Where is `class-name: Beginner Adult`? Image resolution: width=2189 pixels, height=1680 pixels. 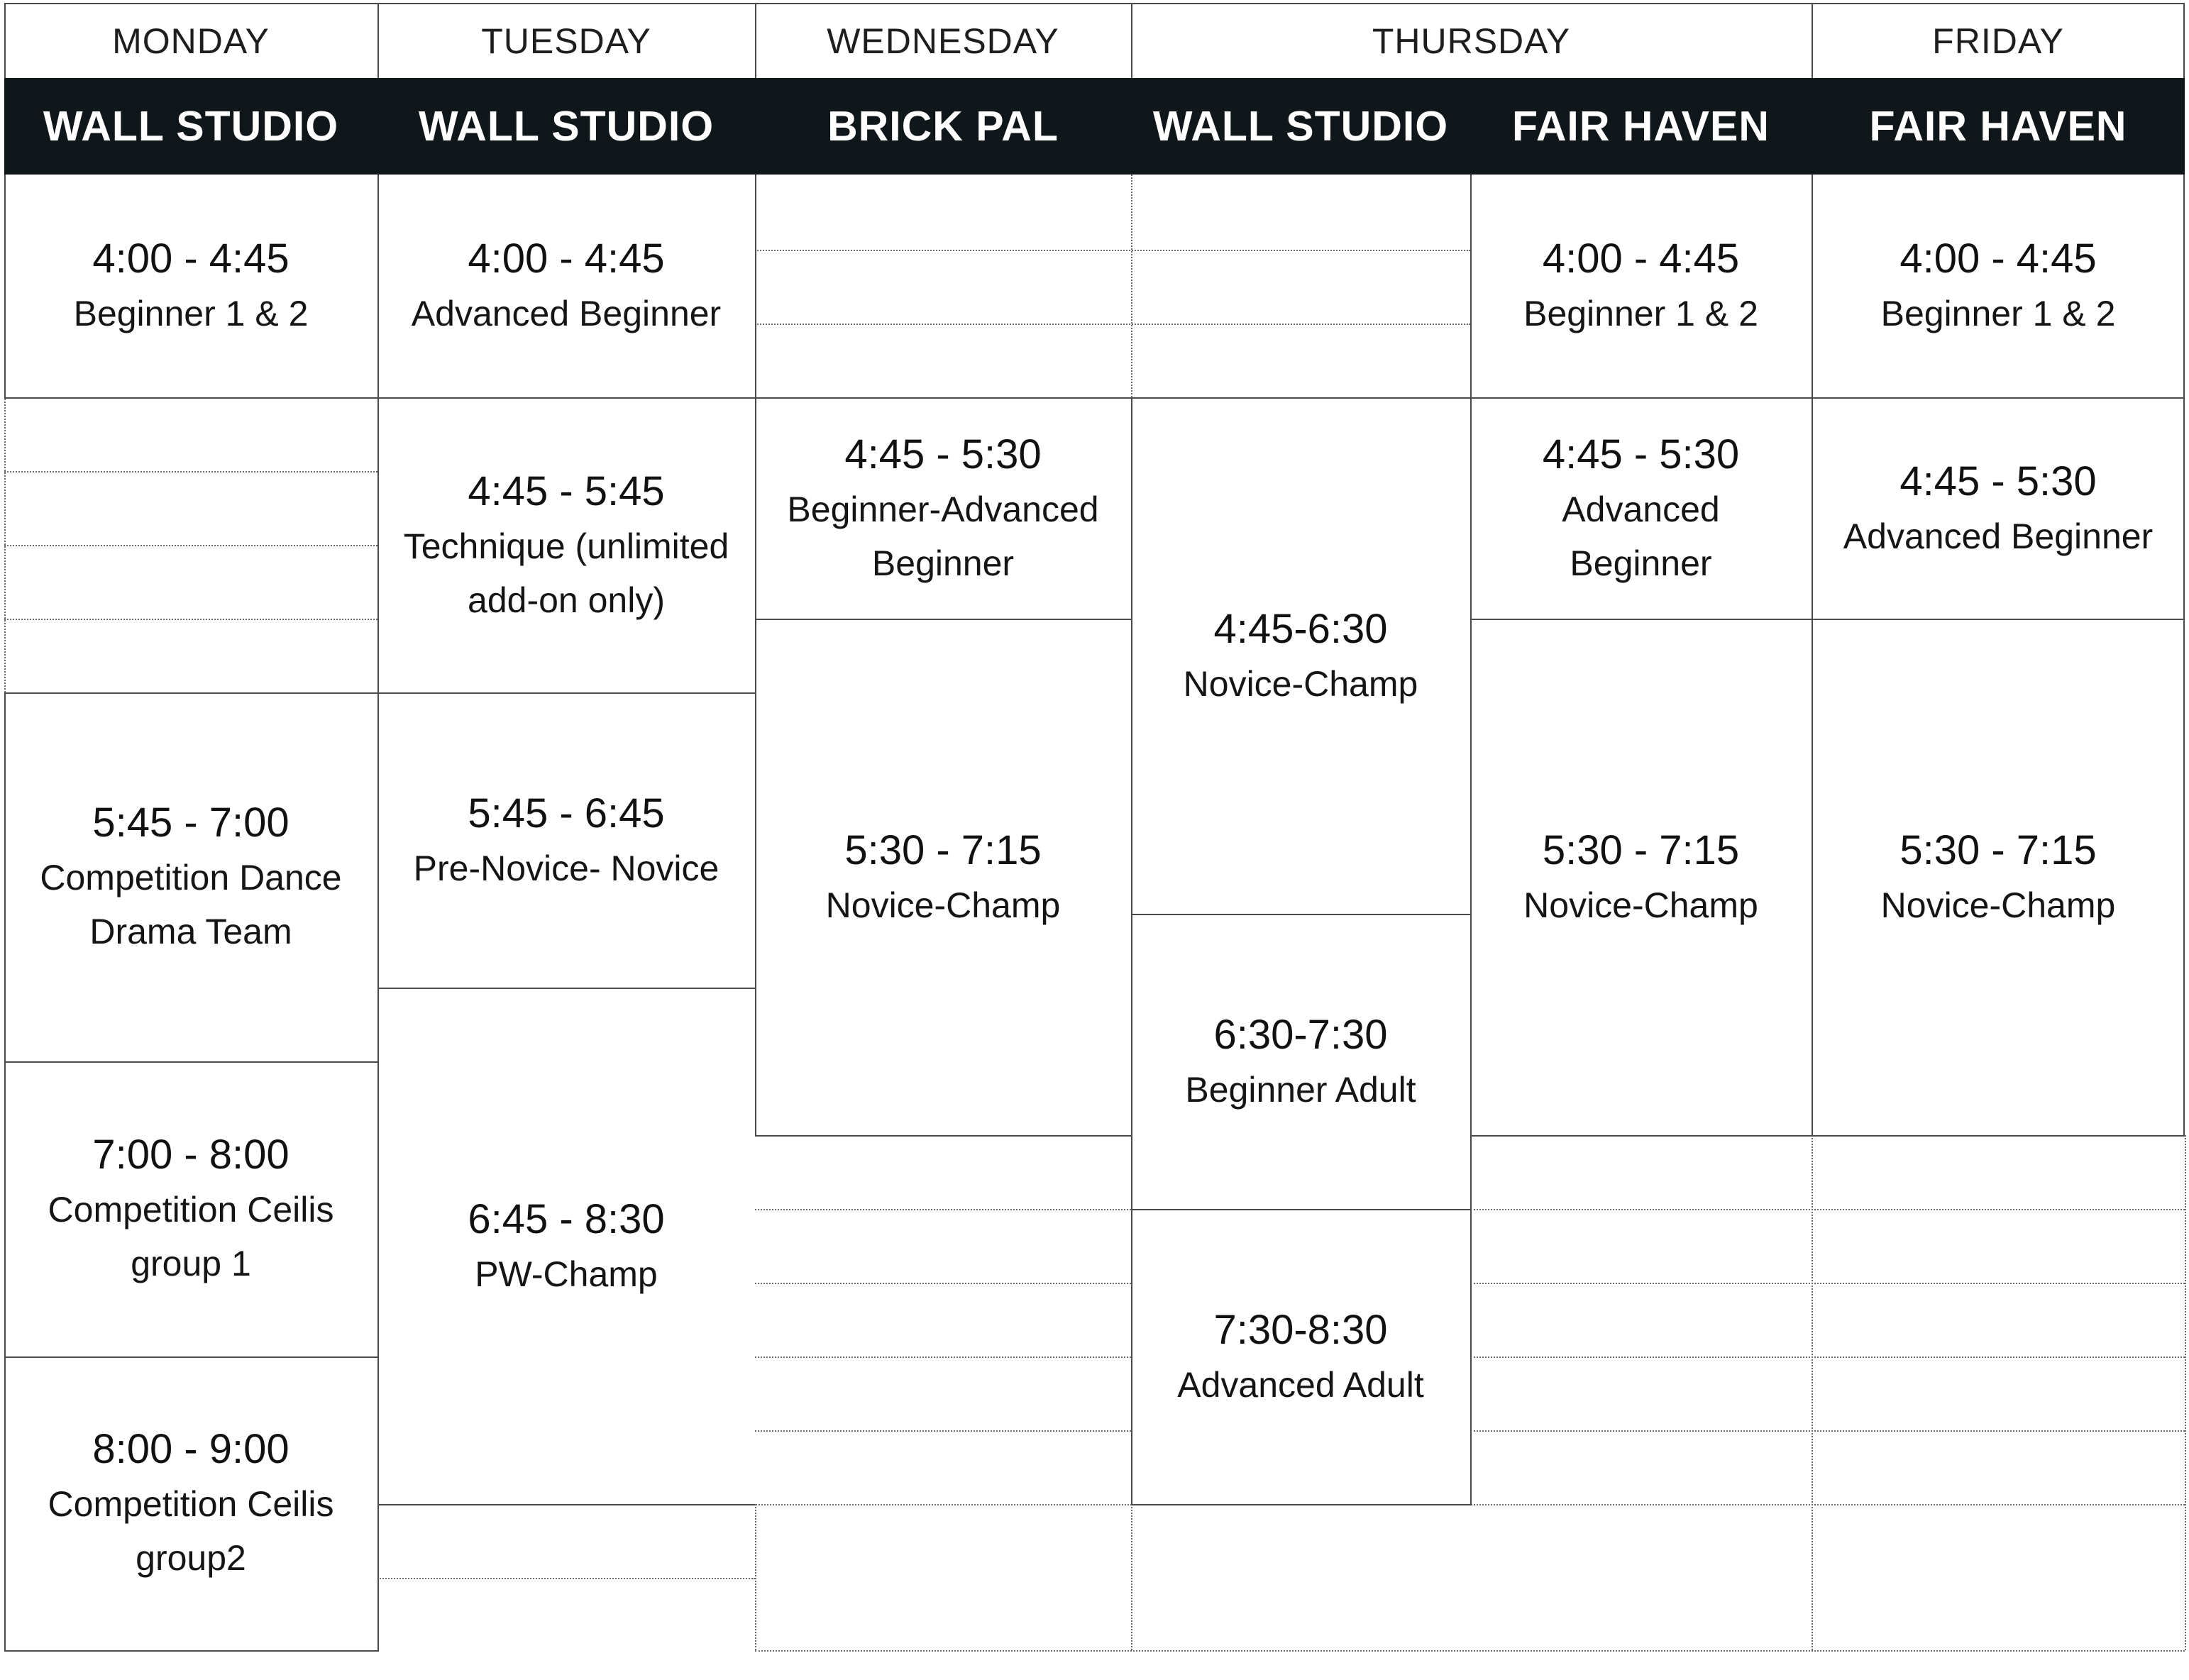 class-name: Beginner Adult is located at coordinates (1300, 1090).